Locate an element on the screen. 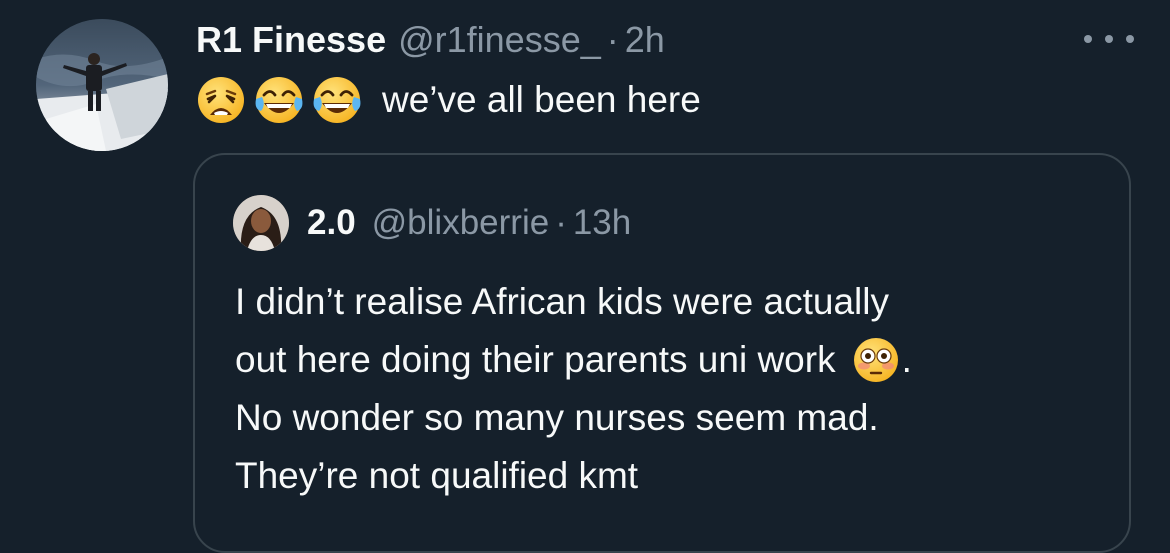 The width and height of the screenshot is (1170, 553). quoted-text-period: . is located at coordinates (906, 359).